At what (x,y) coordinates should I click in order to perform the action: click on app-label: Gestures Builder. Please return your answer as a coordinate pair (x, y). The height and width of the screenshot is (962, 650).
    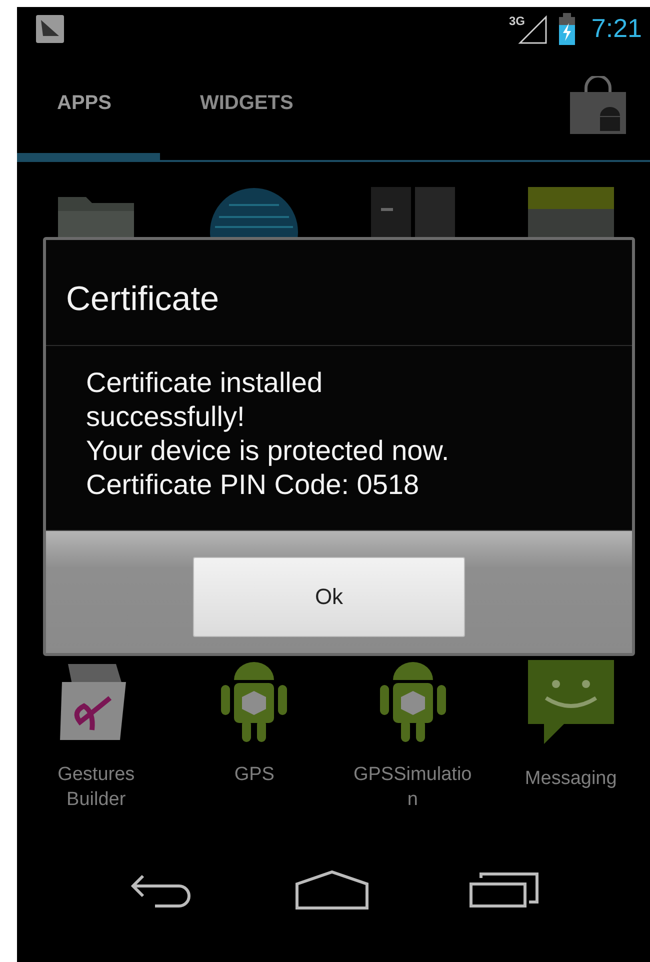
    Looking at the image, I should click on (96, 787).